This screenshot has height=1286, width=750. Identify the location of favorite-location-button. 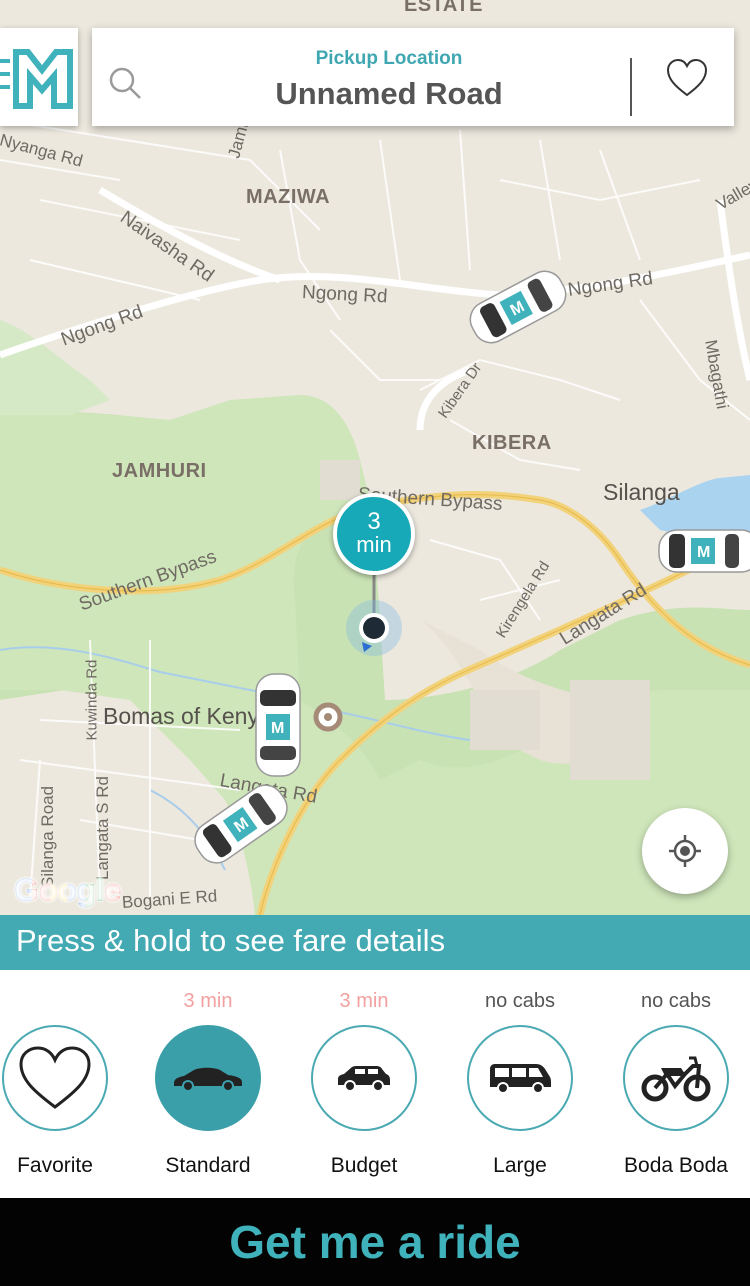
(687, 78).